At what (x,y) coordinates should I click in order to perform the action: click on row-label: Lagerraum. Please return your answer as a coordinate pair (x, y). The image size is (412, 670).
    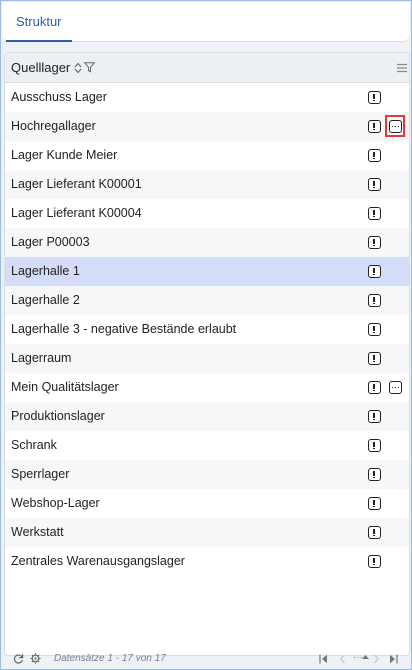
    Looking at the image, I should click on (41, 358).